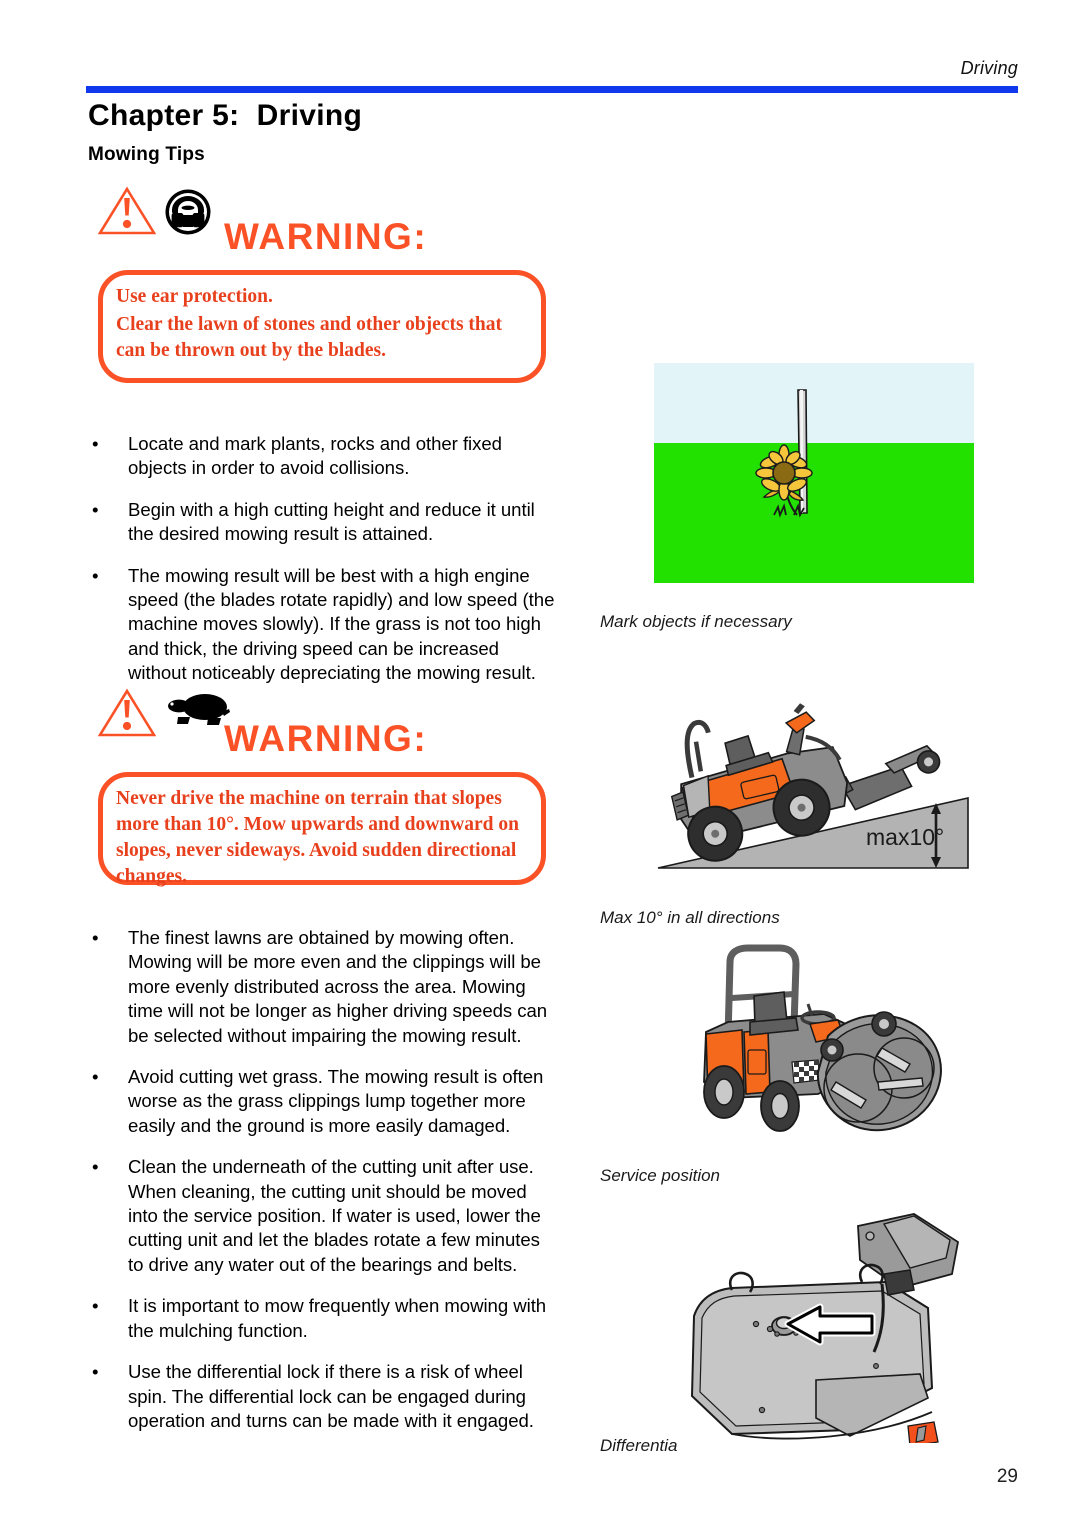  I want to click on warning-line: Use ear protection., so click(194, 296).